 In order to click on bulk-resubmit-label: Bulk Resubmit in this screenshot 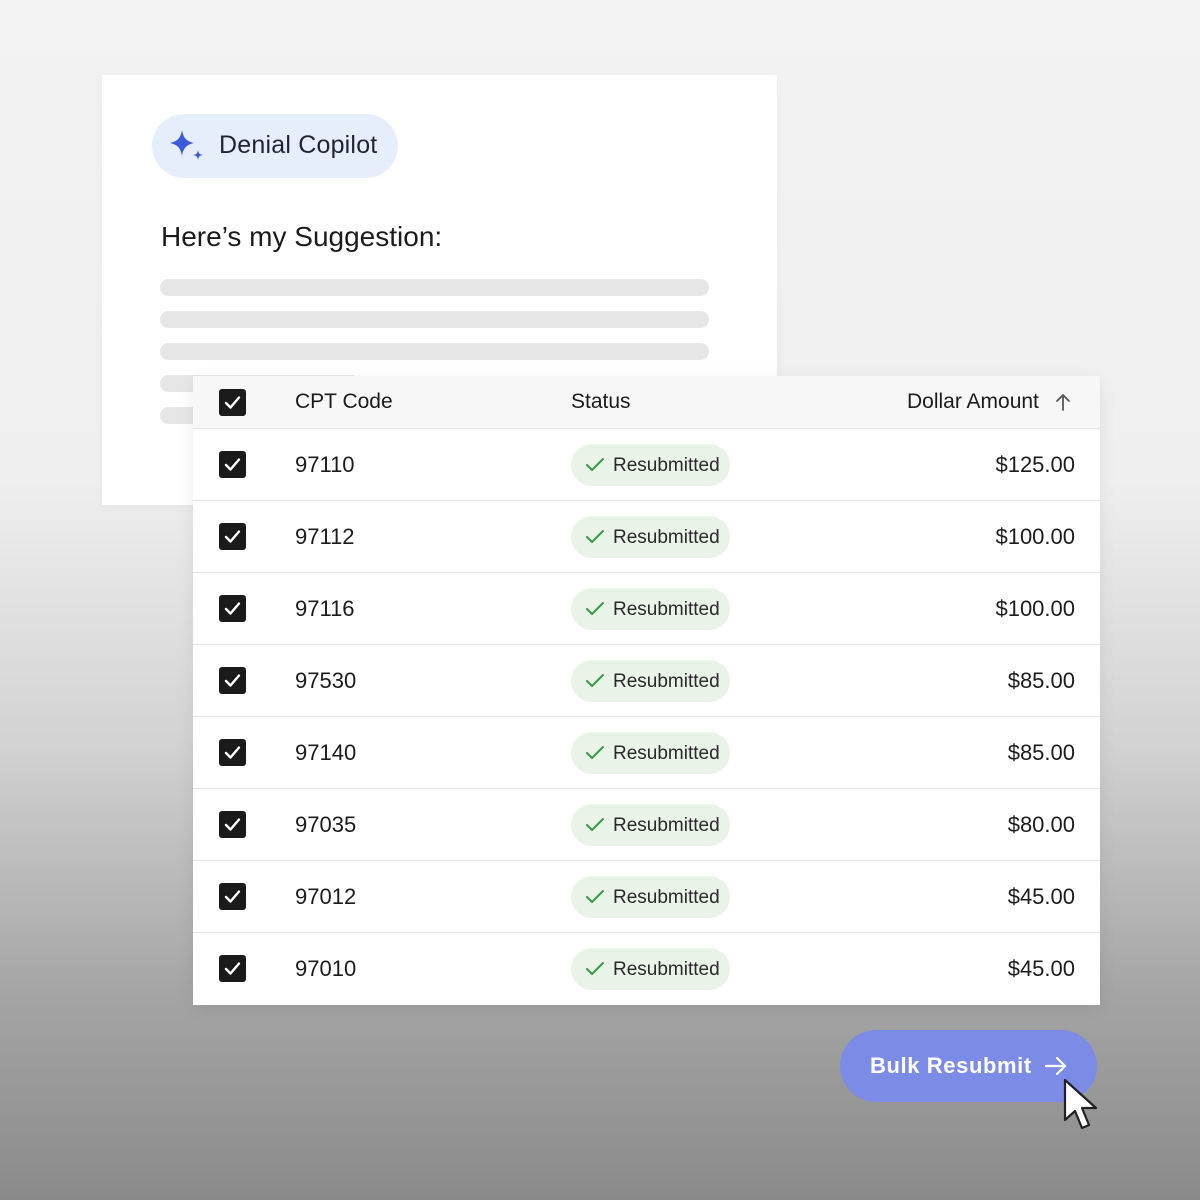, I will do `click(951, 1065)`.